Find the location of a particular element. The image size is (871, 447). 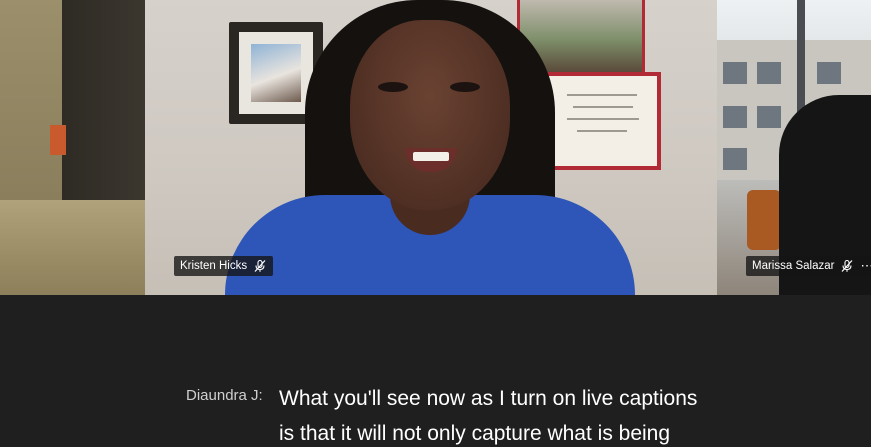

person-eye-left is located at coordinates (393, 87).